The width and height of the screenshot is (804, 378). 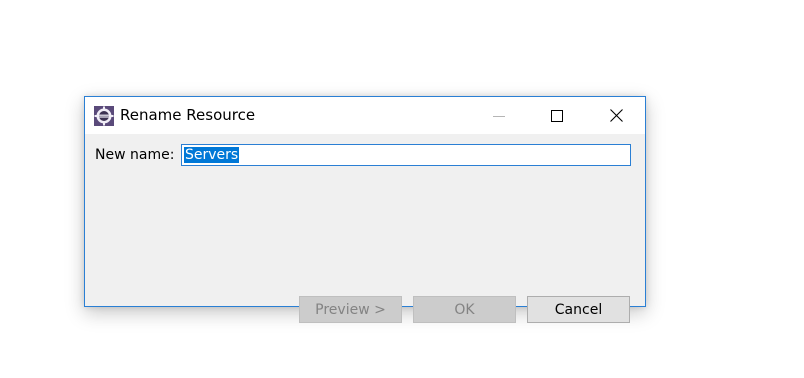 I want to click on new-name-value-selected: Servers, so click(x=212, y=155).